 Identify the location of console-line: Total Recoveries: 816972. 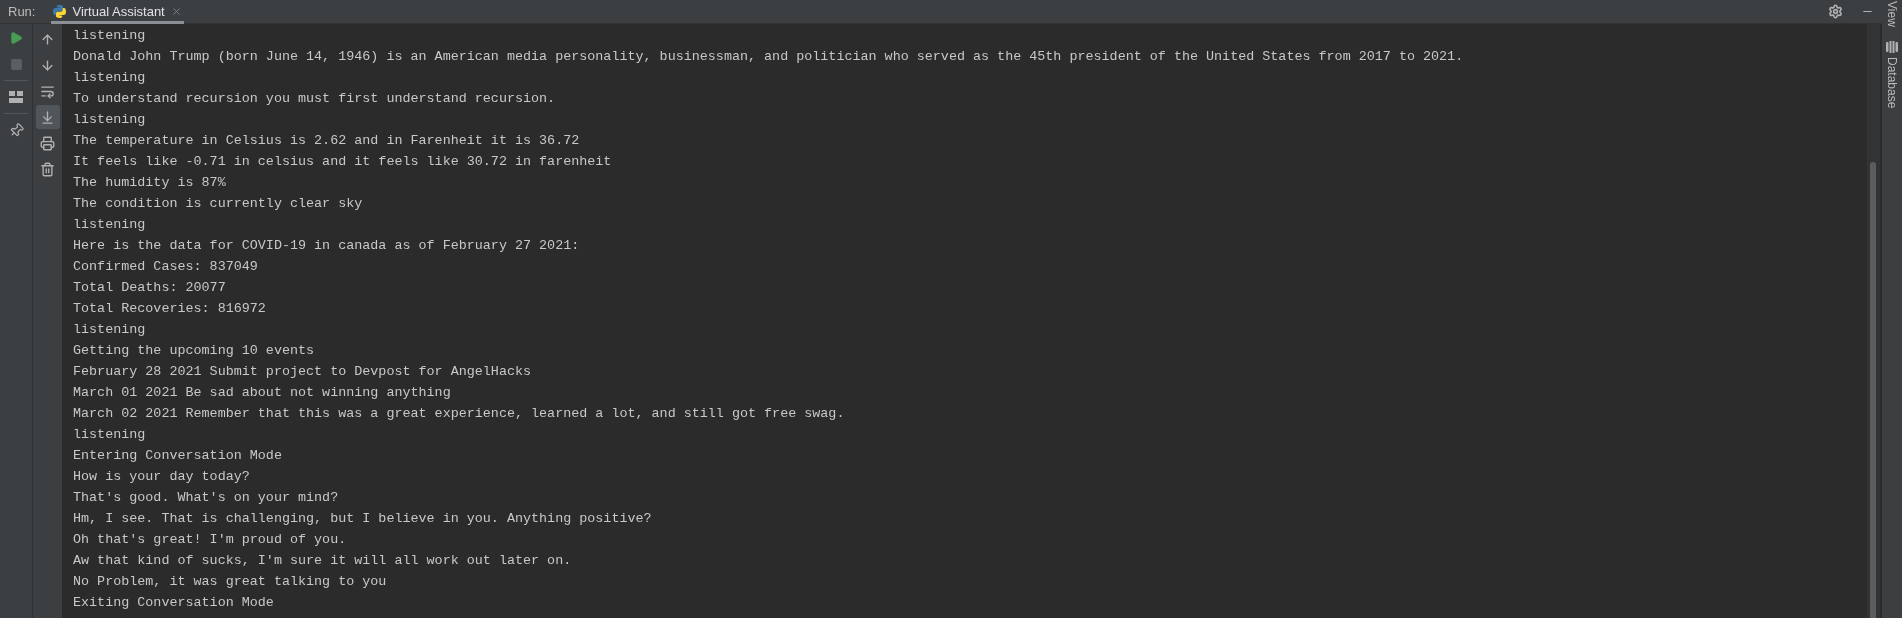
(169, 309).